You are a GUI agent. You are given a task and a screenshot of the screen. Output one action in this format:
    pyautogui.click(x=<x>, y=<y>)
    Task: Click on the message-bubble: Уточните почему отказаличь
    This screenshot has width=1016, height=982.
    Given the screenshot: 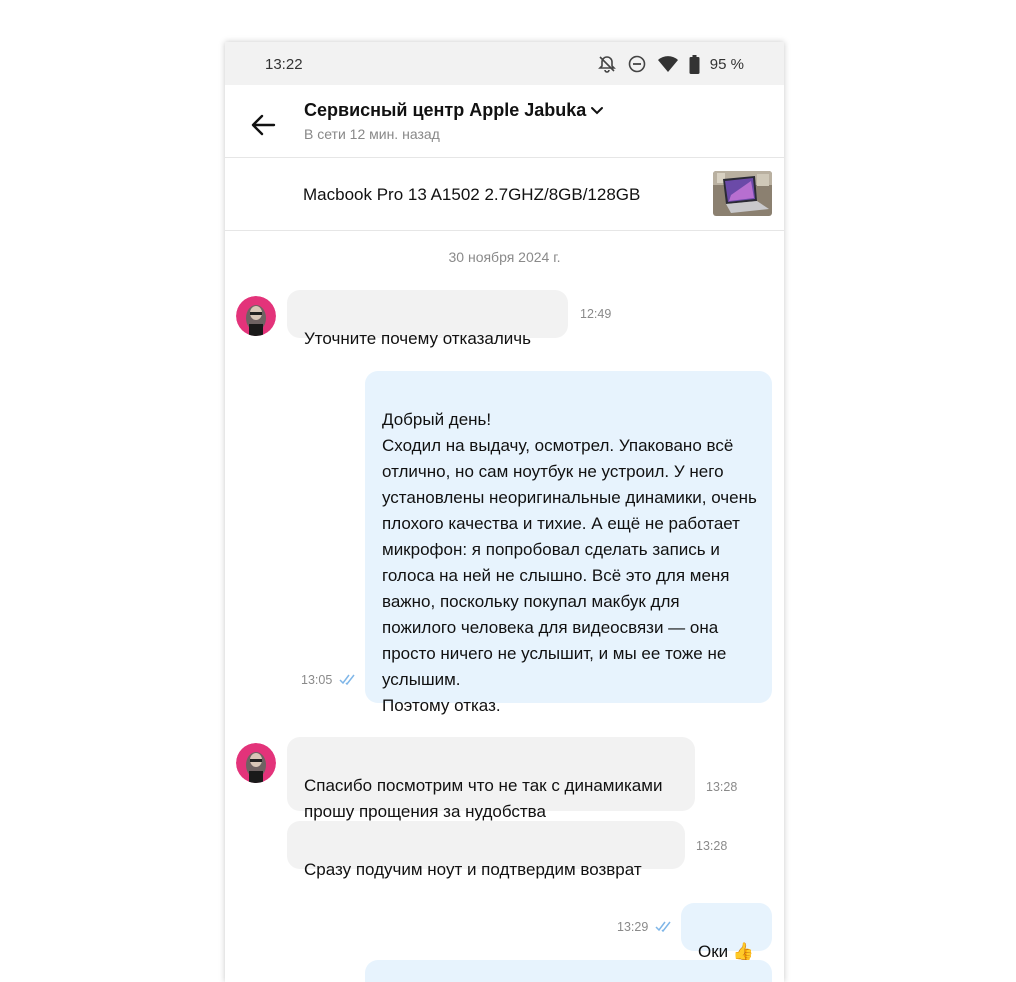 What is the action you would take?
    pyautogui.click(x=427, y=319)
    